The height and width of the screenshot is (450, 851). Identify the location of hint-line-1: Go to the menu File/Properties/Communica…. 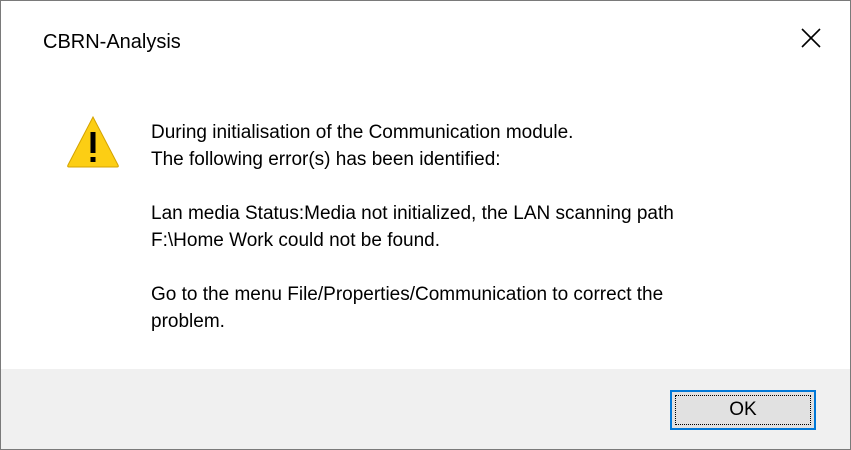
(407, 294).